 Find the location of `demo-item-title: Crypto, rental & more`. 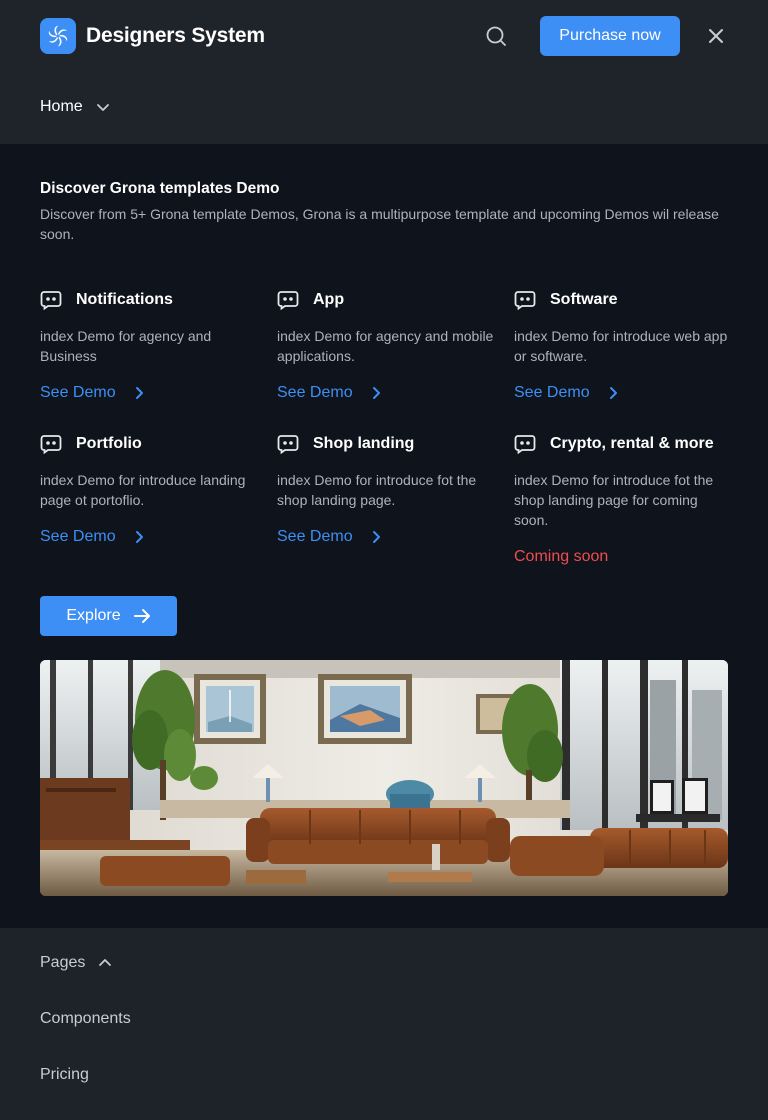

demo-item-title: Crypto, rental & more is located at coordinates (632, 443).